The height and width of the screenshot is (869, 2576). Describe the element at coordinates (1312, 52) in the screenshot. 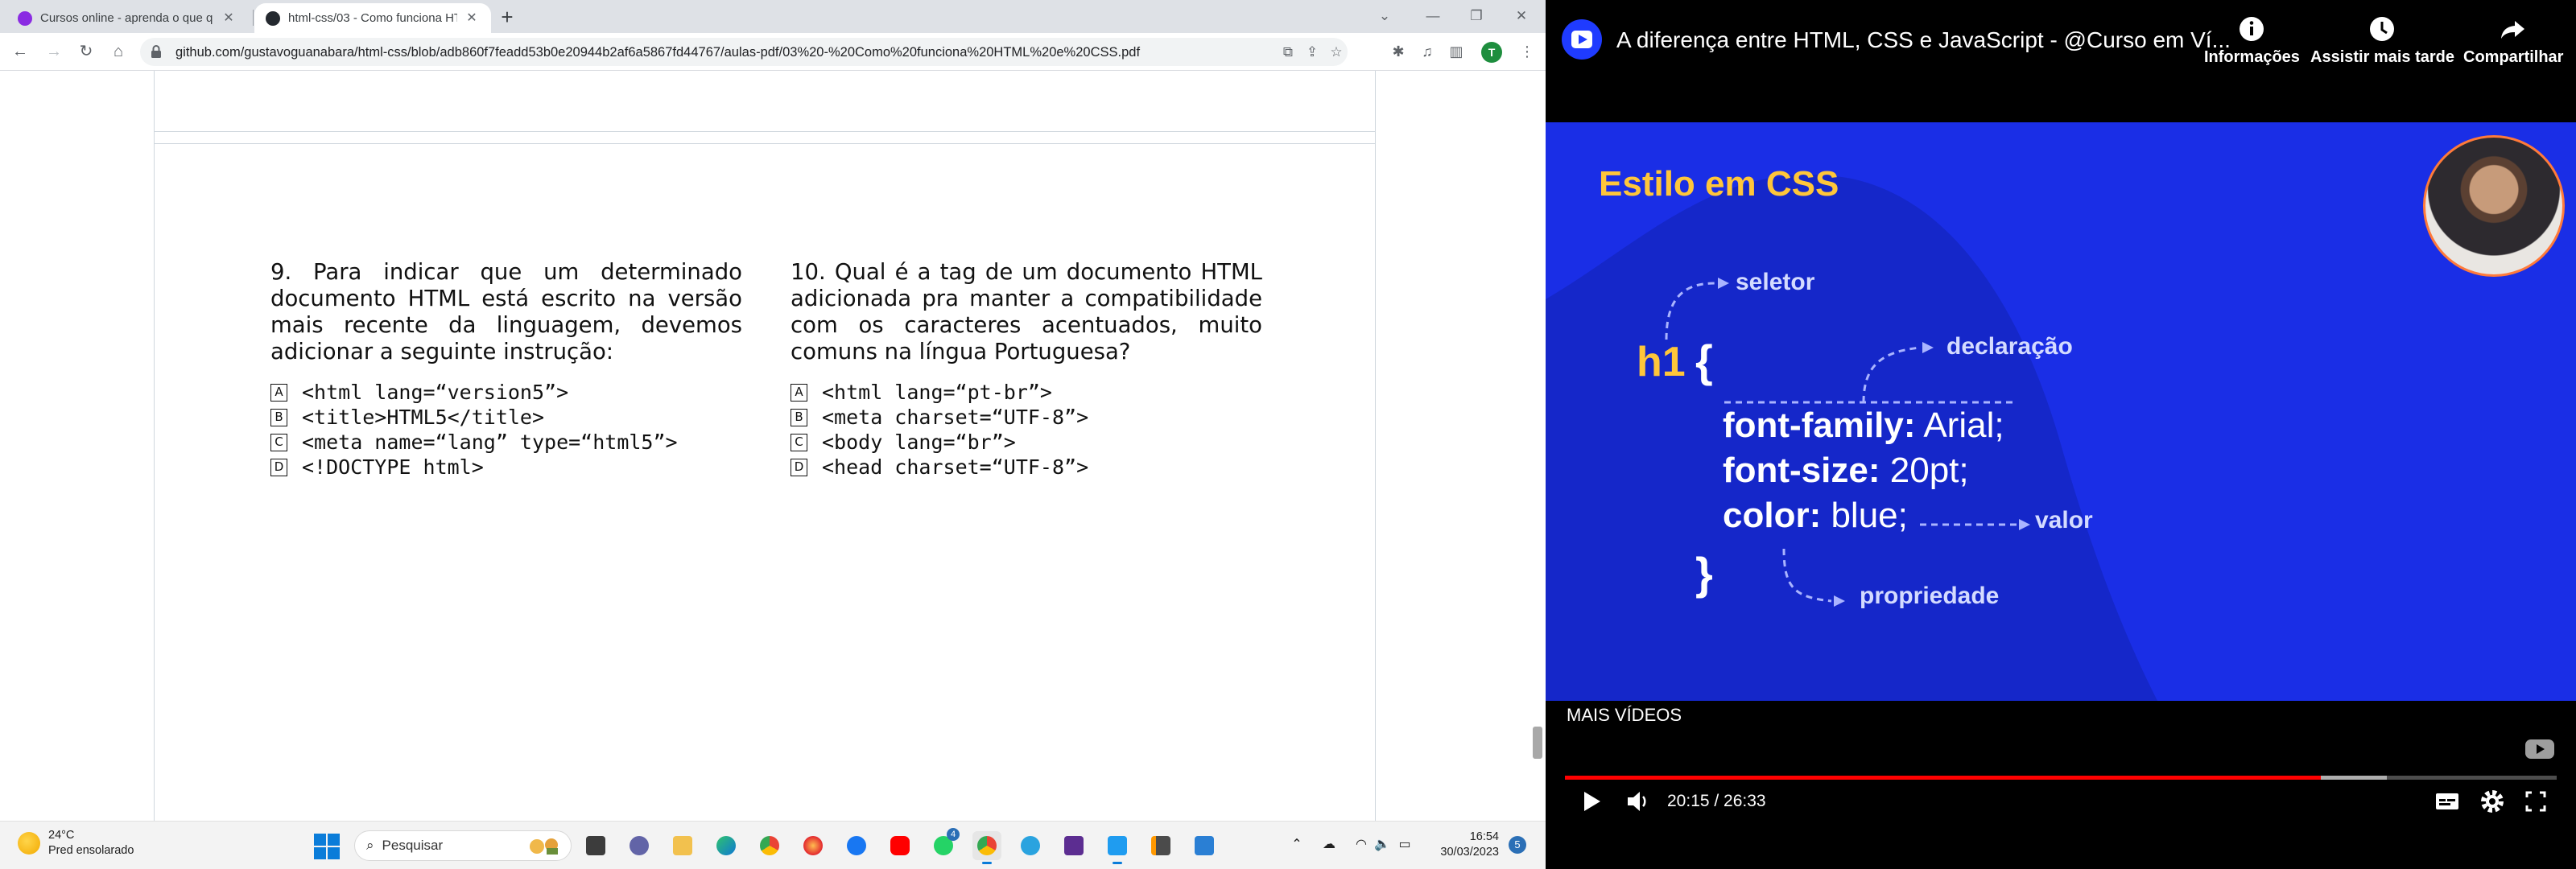

I see `share-page-icon: ⇪` at that location.